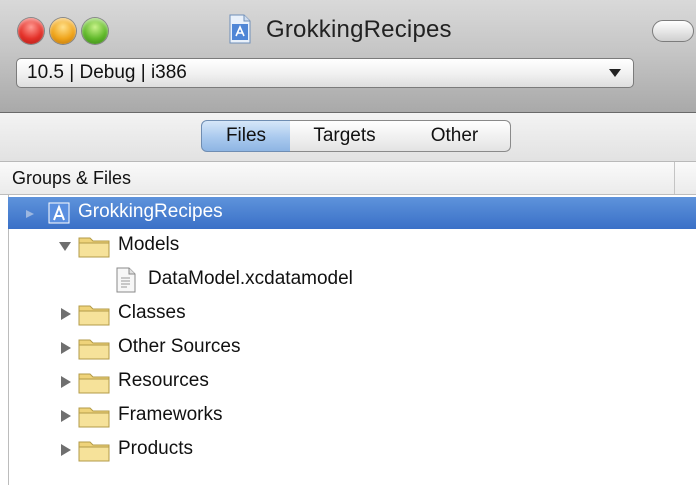 The image size is (696, 485). I want to click on outline-row-project: GrokkingRecipes, so click(352, 213).